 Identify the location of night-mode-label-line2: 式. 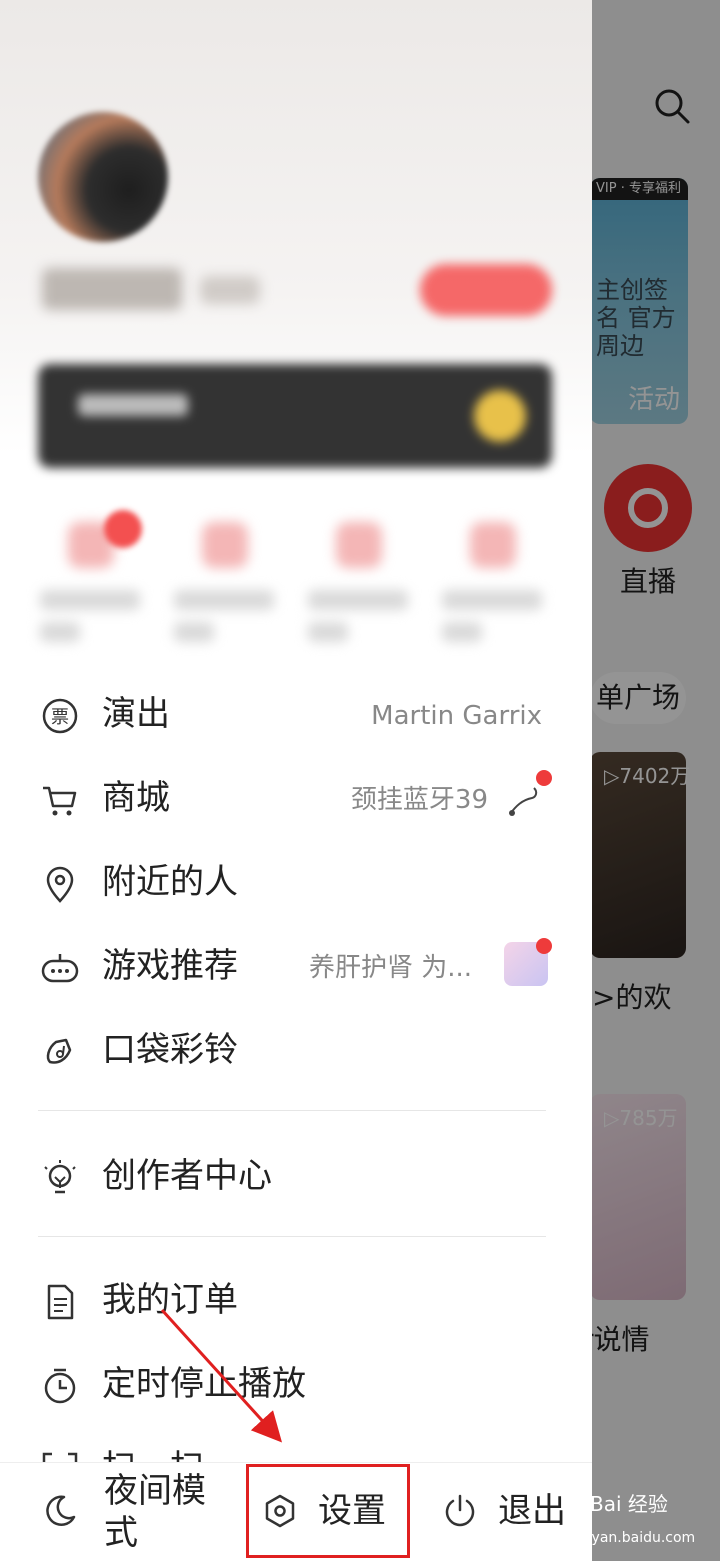
(121, 1533).